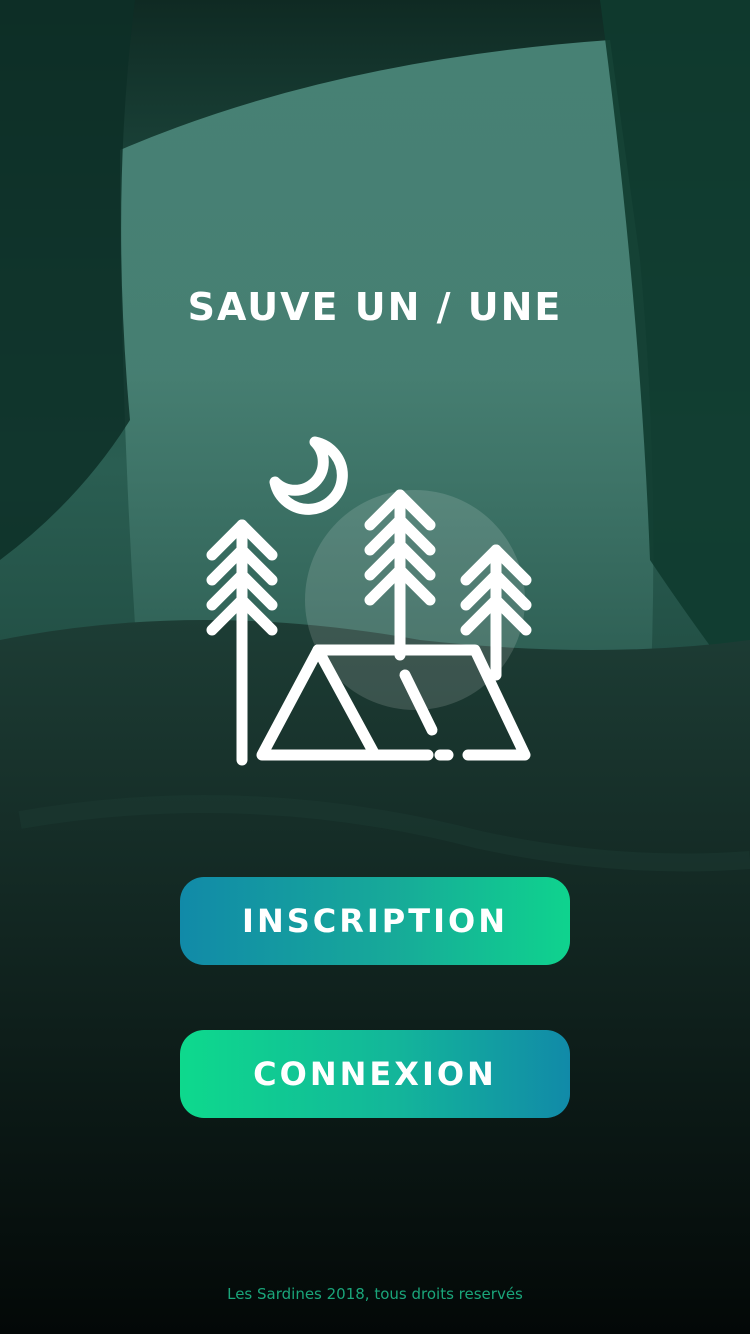 The height and width of the screenshot is (1334, 750). Describe the element at coordinates (375, 921) in the screenshot. I see `signup-button: INSCRIPTION` at that location.